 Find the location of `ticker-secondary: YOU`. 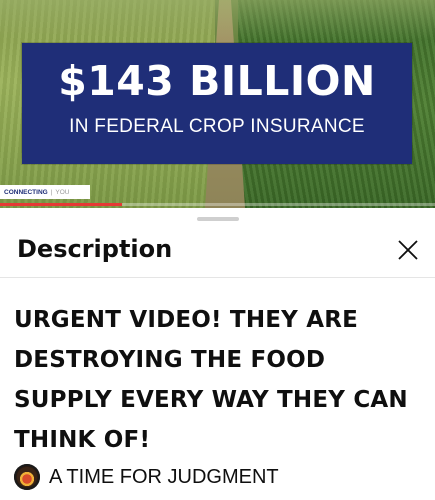

ticker-secondary: YOU is located at coordinates (62, 192).